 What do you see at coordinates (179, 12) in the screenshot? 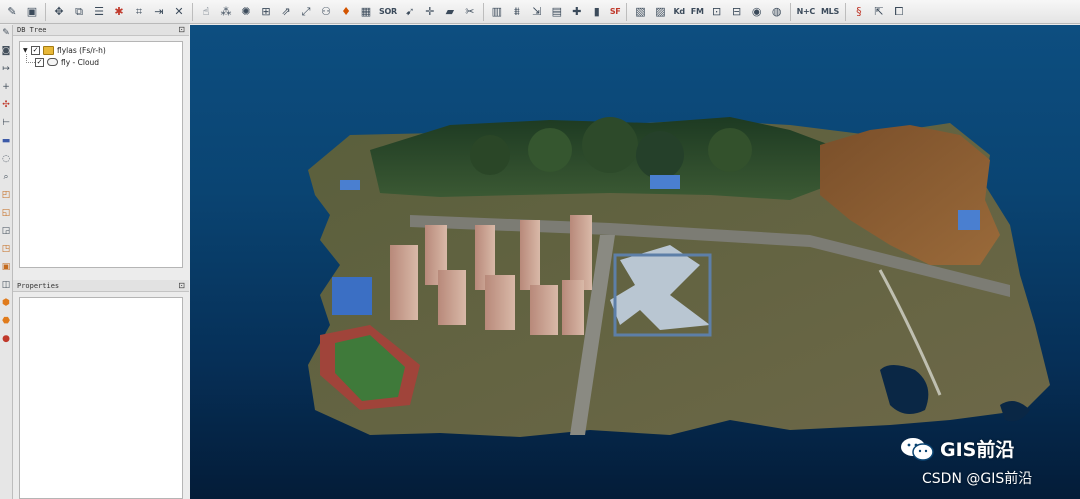
I see `close-x-icon: ✕` at bounding box center [179, 12].